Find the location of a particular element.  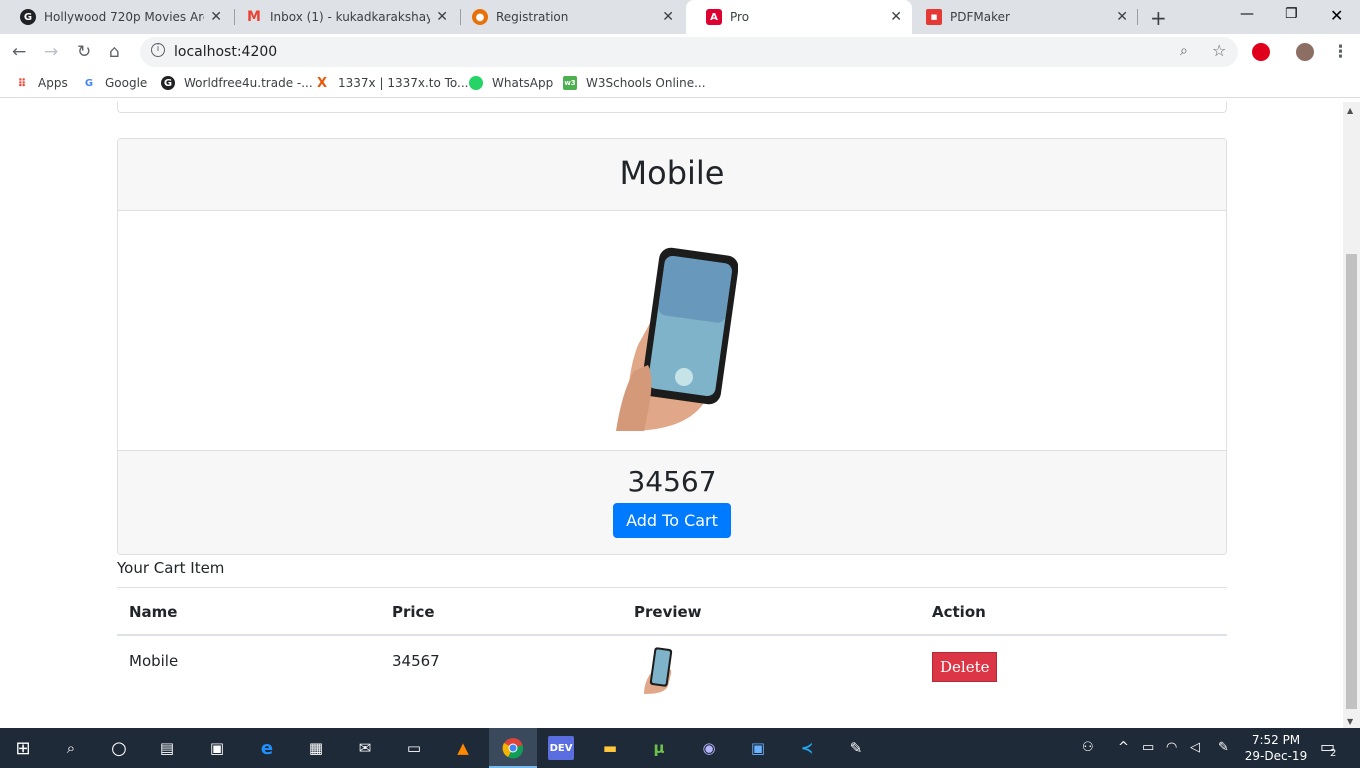

people-icon: ⚇ is located at coordinates (1088, 747).